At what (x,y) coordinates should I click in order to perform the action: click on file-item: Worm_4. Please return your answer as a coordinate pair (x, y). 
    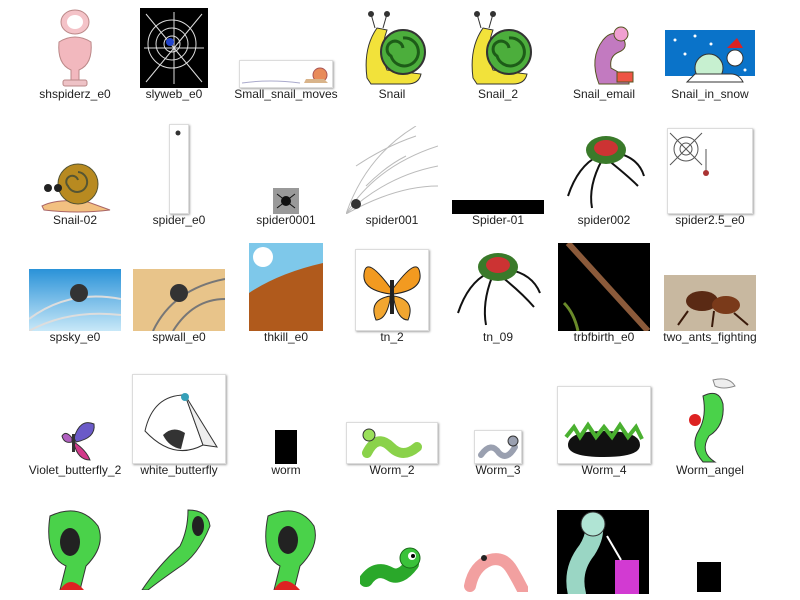
    Looking at the image, I should click on (604, 435).